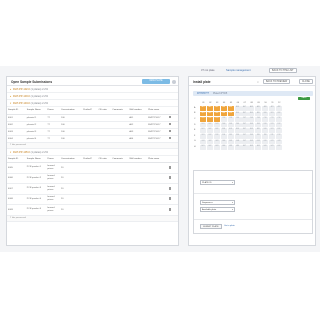  I want to click on plate-well: B06, so click(237, 114).